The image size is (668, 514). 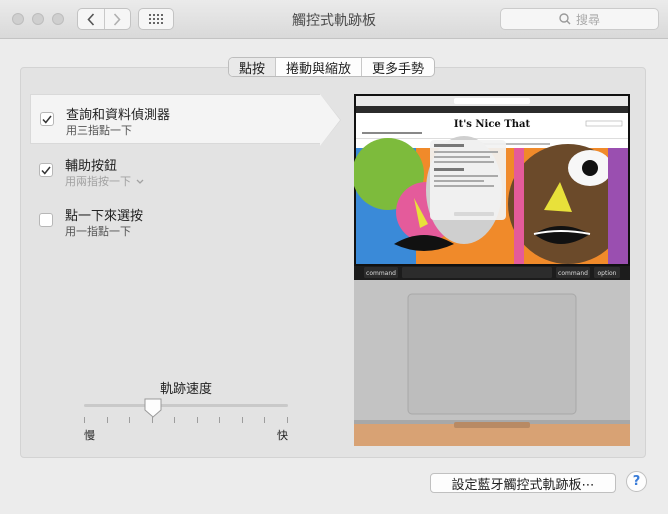 I want to click on slow-label: 慢, so click(x=89, y=435).